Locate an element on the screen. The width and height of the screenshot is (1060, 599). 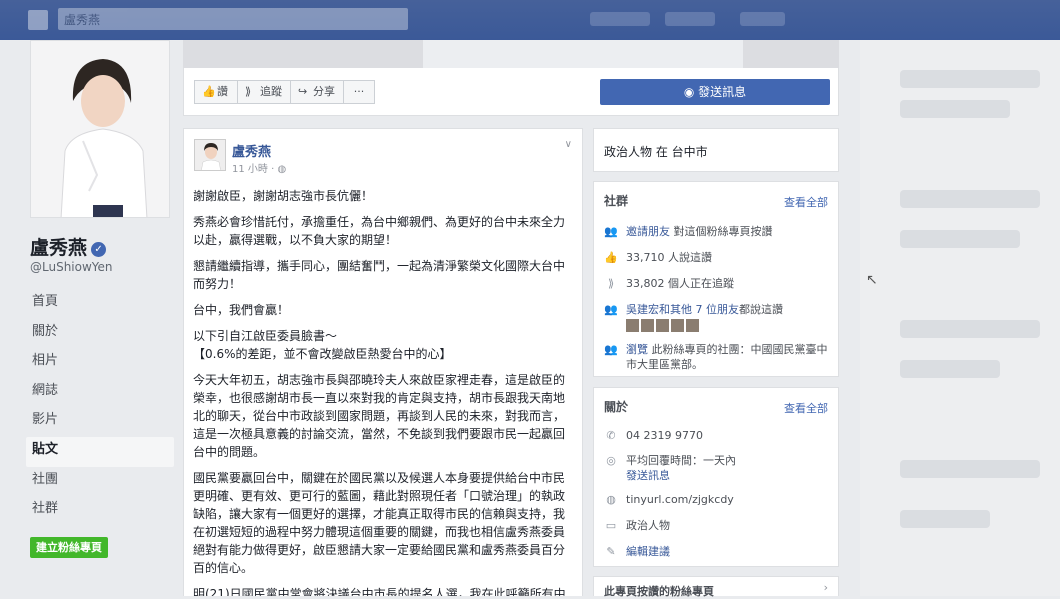
group-text: 此粉絲專頁的社團：中國國民黨臺中市大里區黨部。 is located at coordinates (727, 357).